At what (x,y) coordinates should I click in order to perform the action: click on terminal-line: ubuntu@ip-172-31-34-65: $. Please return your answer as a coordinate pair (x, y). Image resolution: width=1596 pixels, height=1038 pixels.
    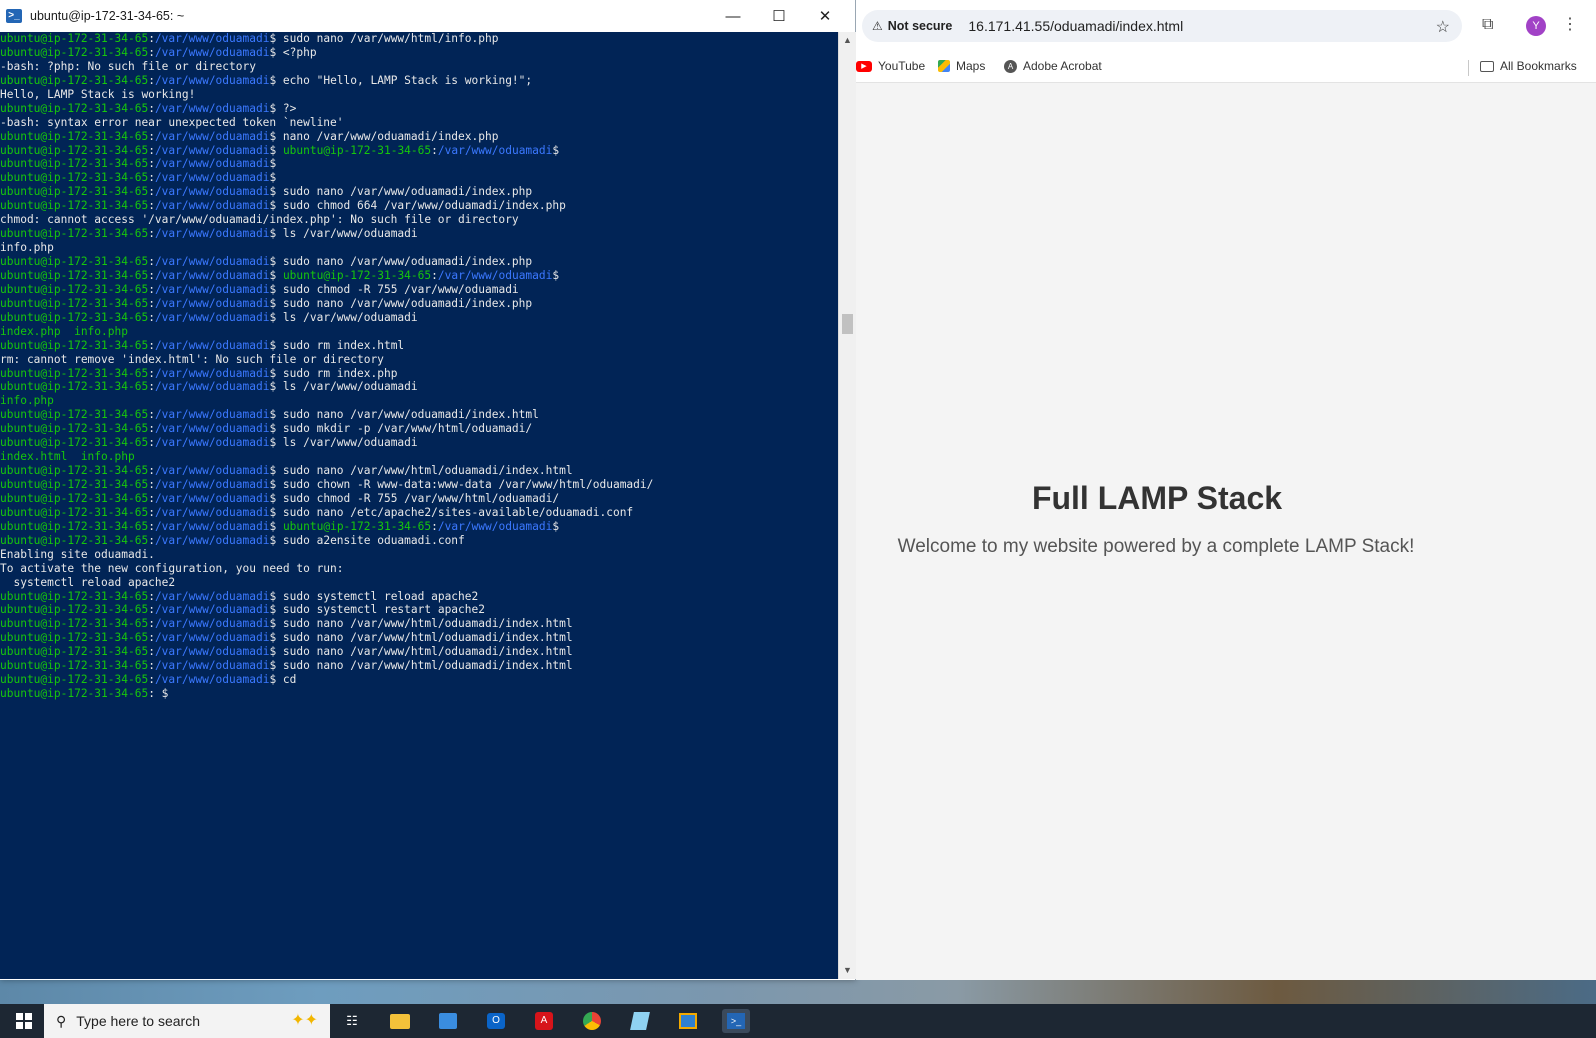
    Looking at the image, I should click on (84, 694).